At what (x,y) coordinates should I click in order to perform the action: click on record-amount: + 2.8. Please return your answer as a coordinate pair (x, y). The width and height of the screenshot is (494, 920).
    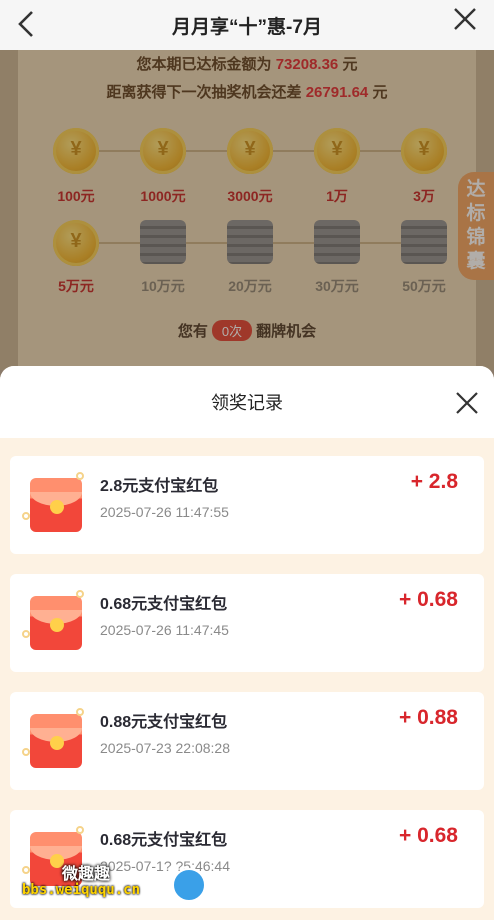
    Looking at the image, I should click on (434, 481).